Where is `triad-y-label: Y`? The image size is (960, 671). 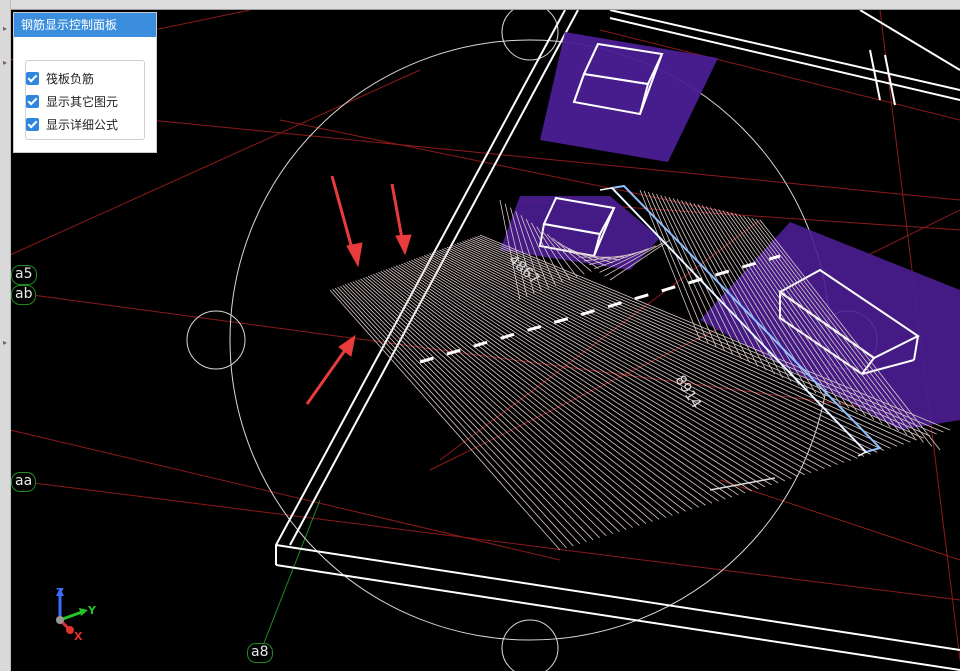
triad-y-label: Y is located at coordinates (92, 610).